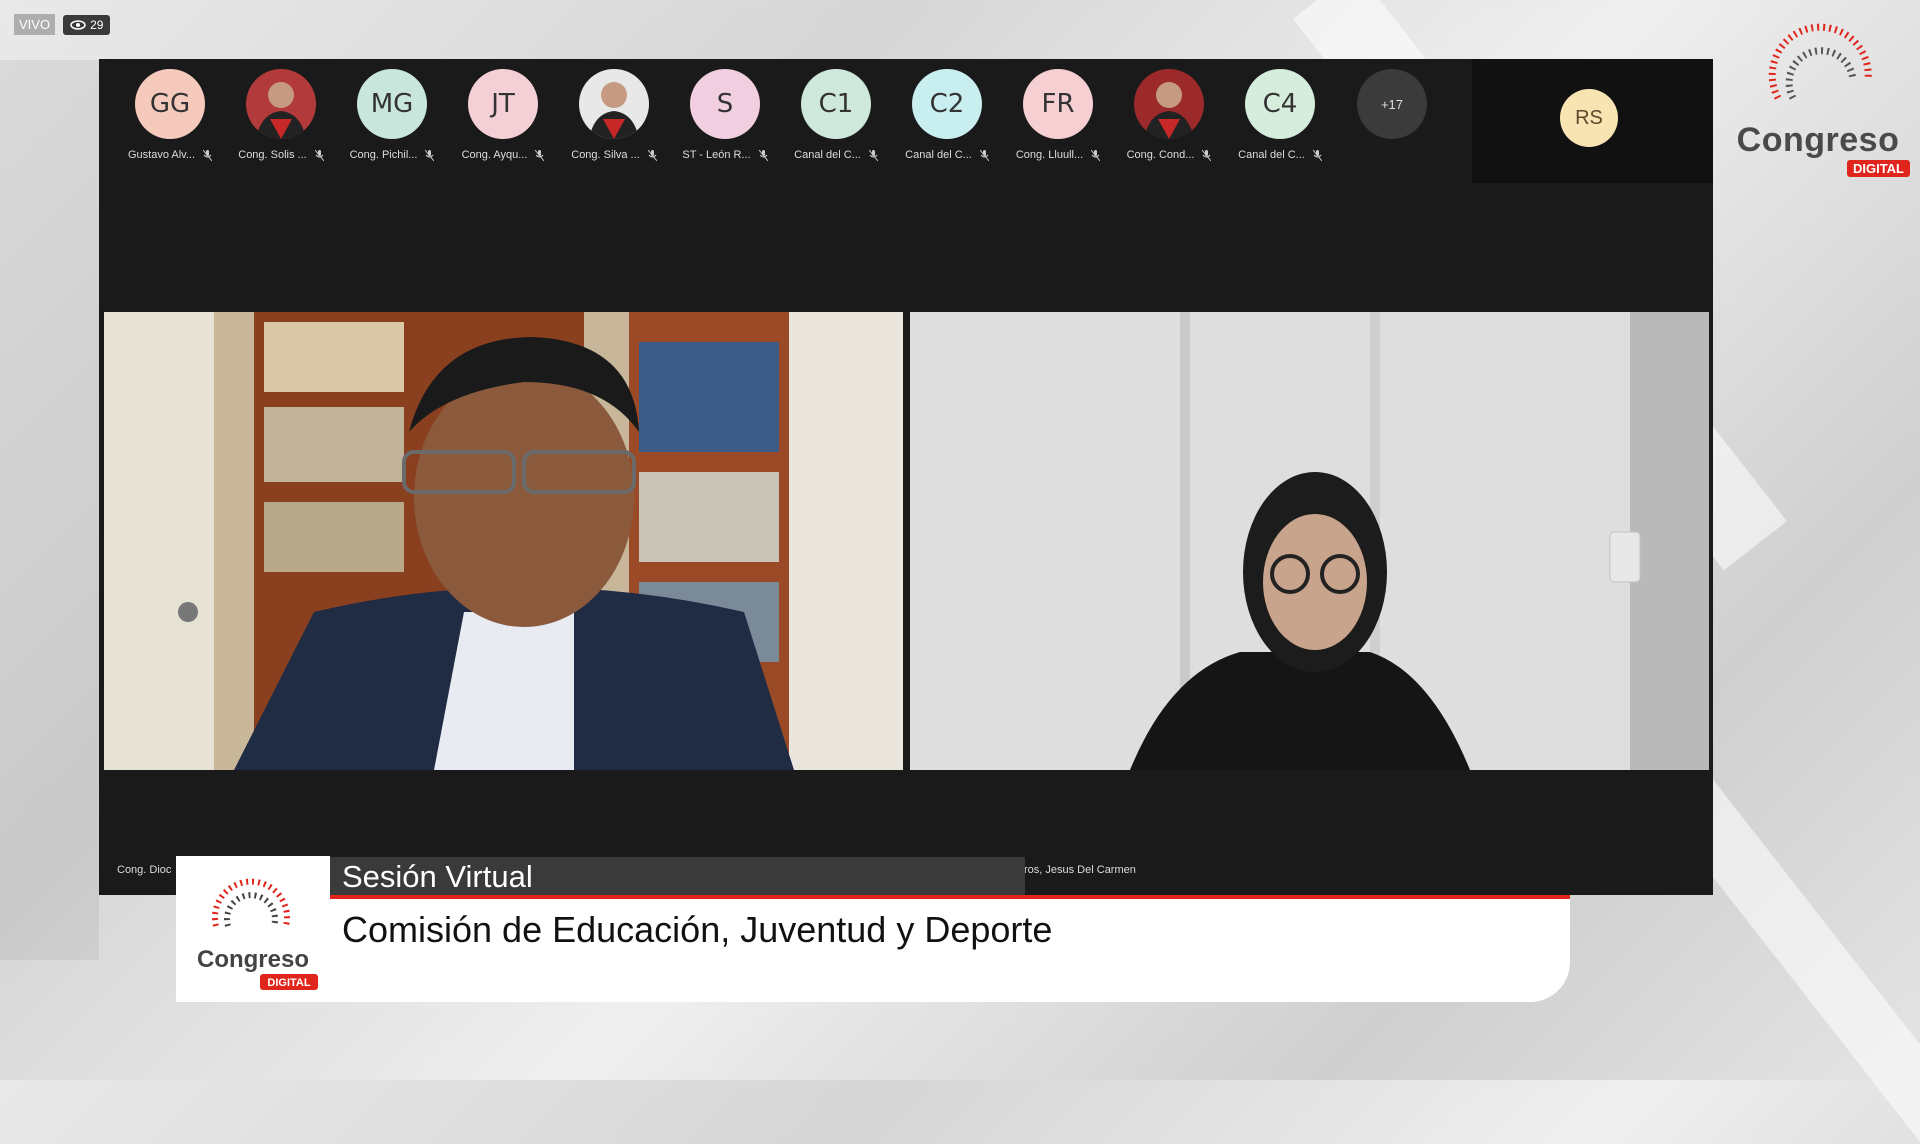 Image resolution: width=1920 pixels, height=1144 pixels. What do you see at coordinates (144, 870) in the screenshot?
I see `video-tile-left-label: Cong. Dioc` at bounding box center [144, 870].